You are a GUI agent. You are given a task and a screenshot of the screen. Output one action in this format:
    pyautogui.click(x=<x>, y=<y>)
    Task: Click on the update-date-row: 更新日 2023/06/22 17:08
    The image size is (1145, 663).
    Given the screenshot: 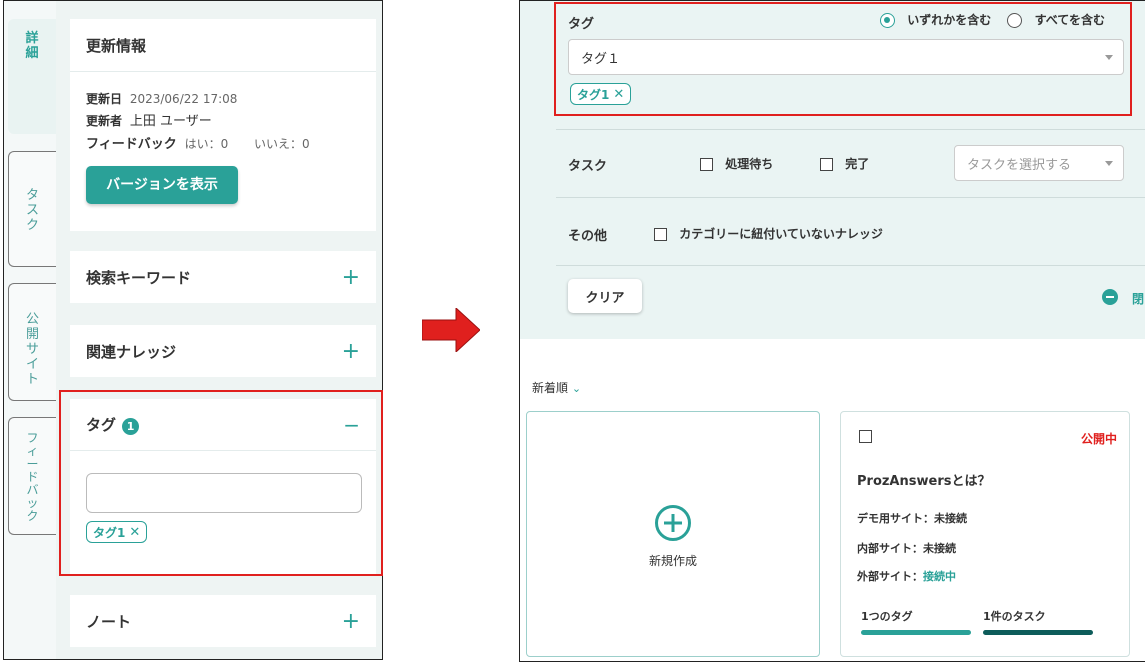 What is the action you would take?
    pyautogui.click(x=223, y=99)
    